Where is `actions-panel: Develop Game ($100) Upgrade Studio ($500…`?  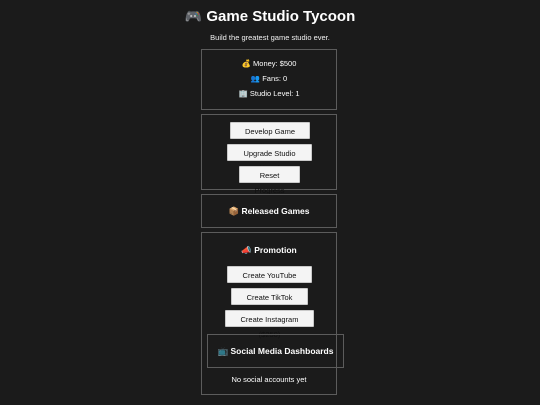 actions-panel: Develop Game ($100) Upgrade Studio ($500… is located at coordinates (269, 154).